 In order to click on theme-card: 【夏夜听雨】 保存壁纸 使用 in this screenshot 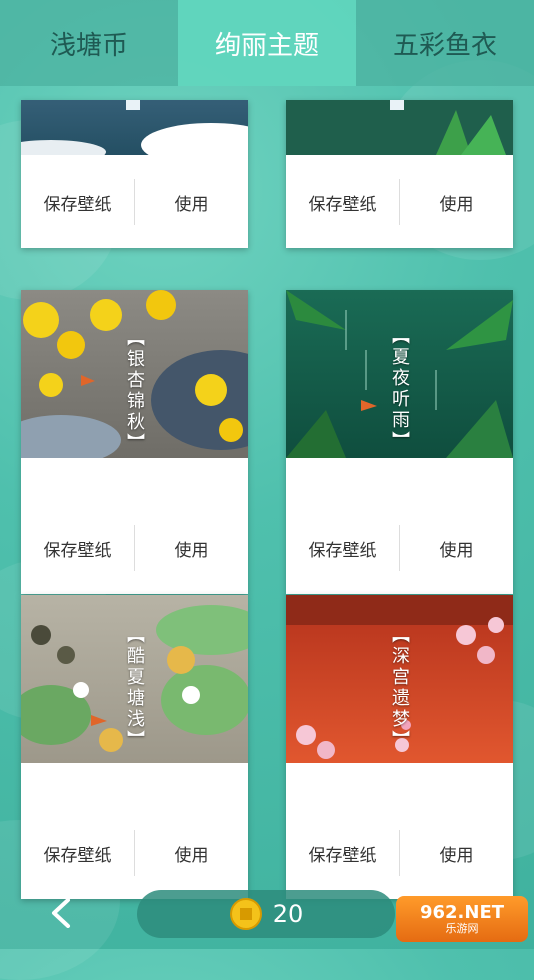, I will do `click(399, 442)`.